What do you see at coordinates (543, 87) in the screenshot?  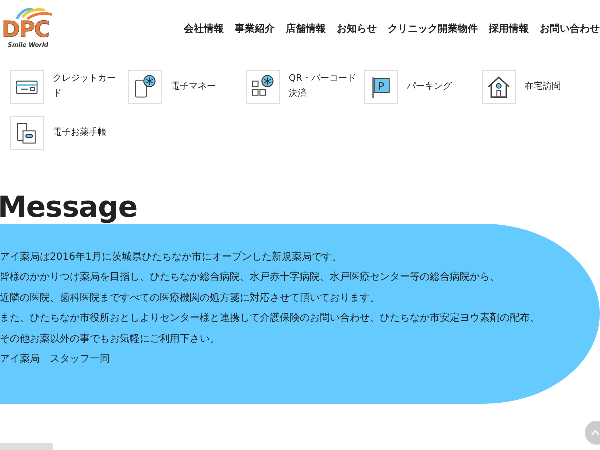 I see `service-label: 在宅訪問` at bounding box center [543, 87].